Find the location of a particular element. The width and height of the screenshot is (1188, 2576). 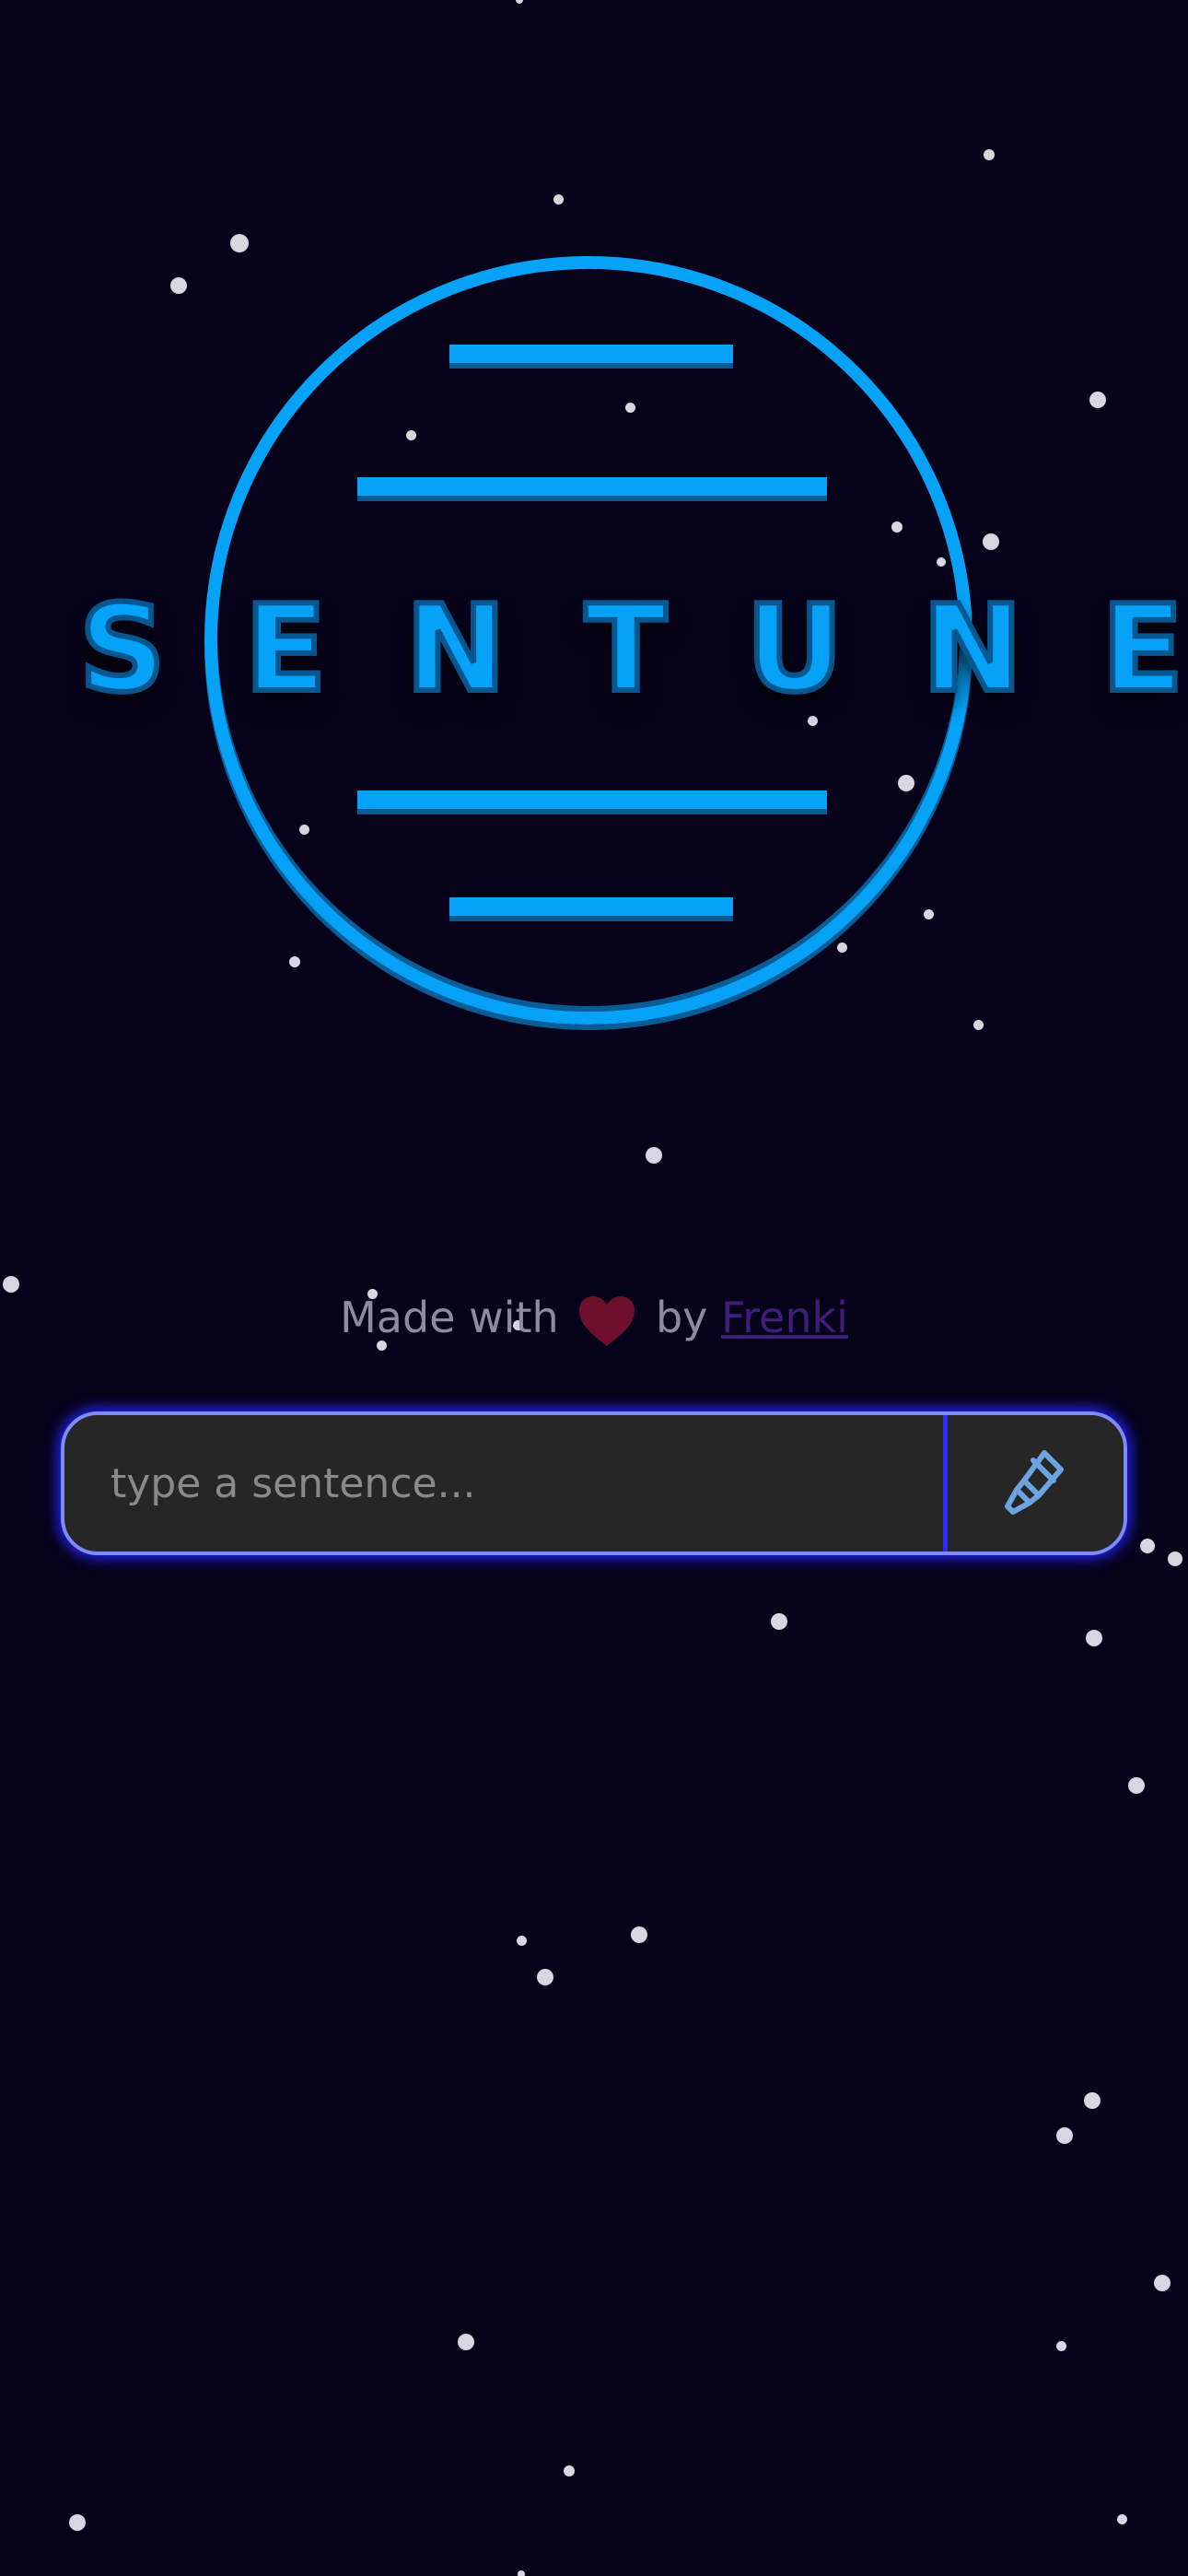

sentence-form is located at coordinates (594, 1483).